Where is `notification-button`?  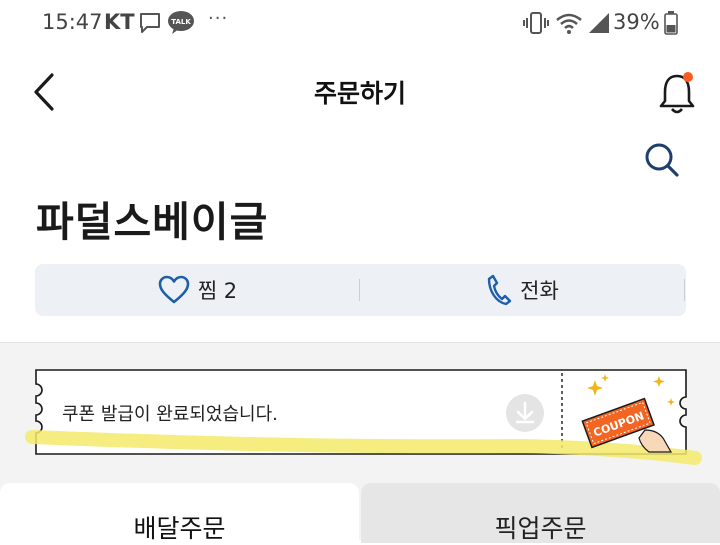 notification-button is located at coordinates (677, 93).